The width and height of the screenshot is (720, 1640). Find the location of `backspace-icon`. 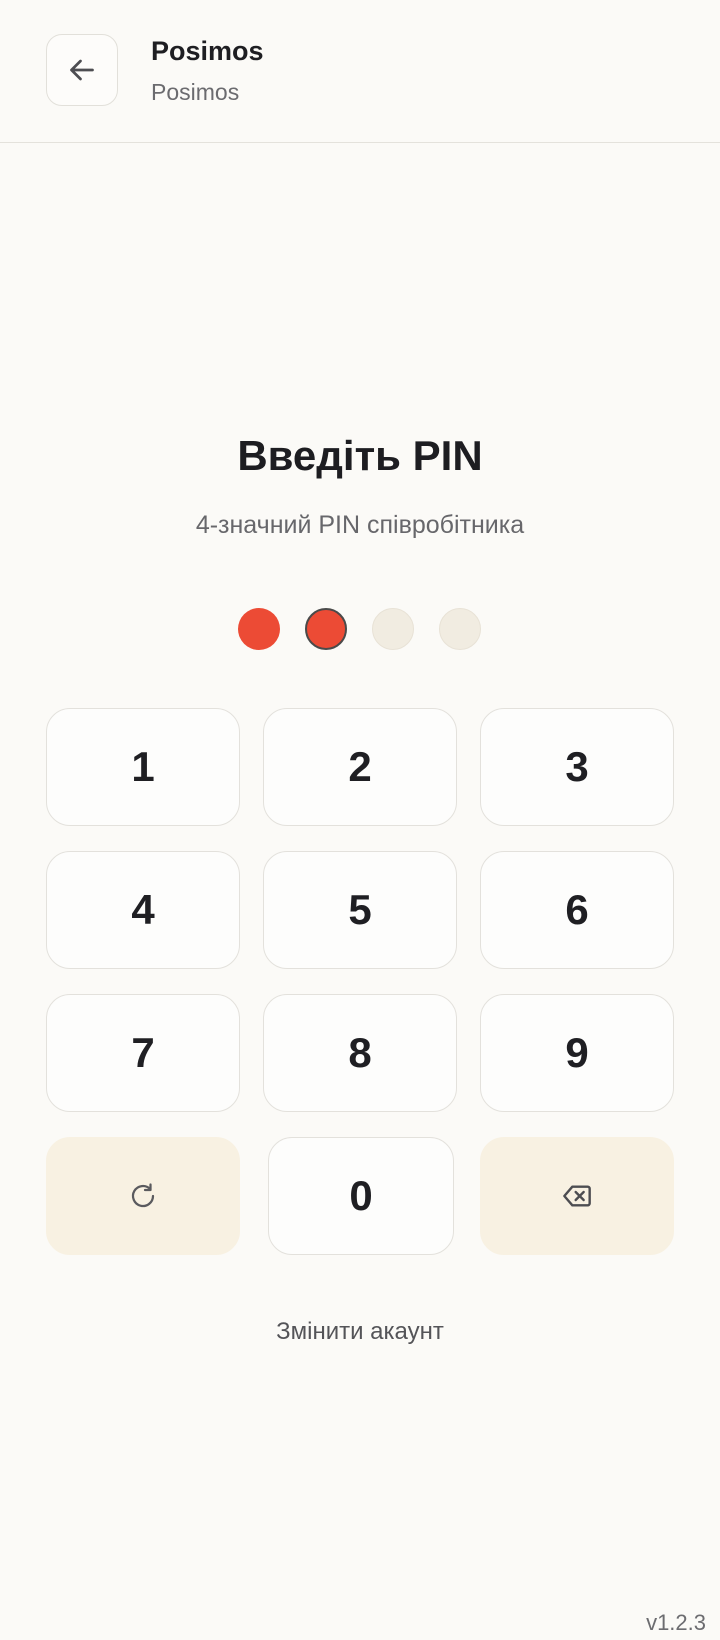

backspace-icon is located at coordinates (577, 1196).